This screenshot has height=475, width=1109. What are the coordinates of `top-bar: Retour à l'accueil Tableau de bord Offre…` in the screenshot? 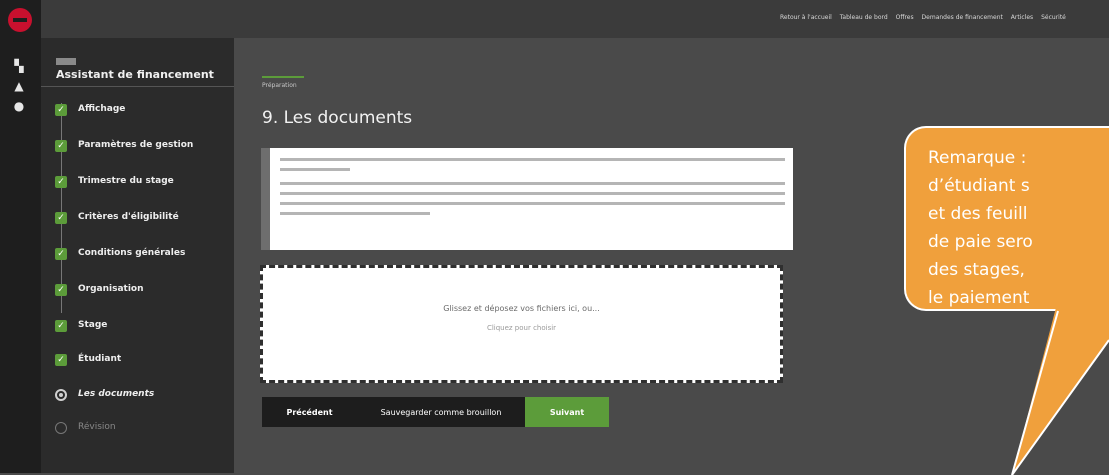 It's located at (554, 19).